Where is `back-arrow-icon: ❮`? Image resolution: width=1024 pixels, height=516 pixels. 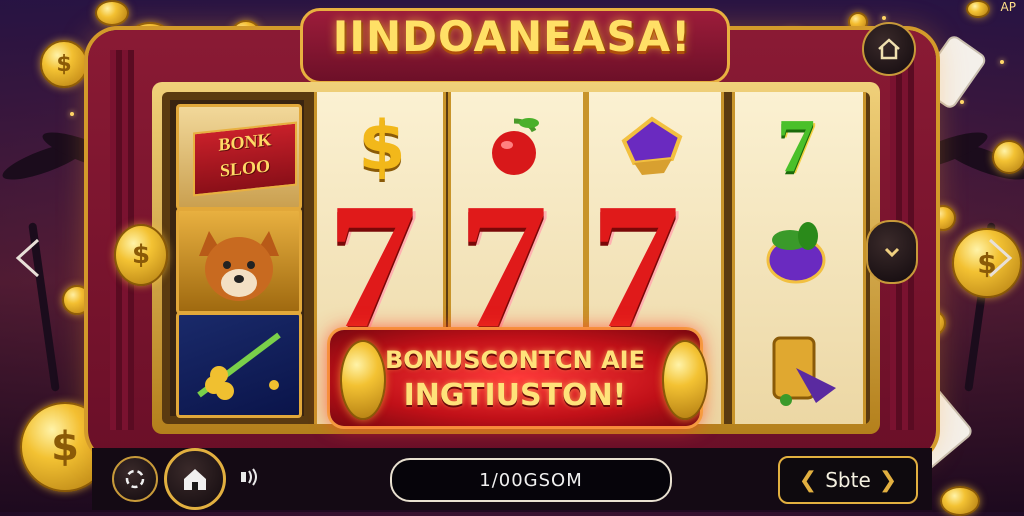
back-arrow-icon: ❮ is located at coordinates (808, 480).